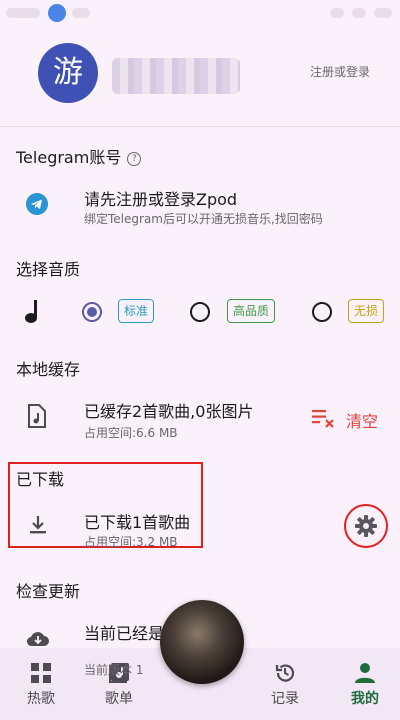  What do you see at coordinates (119, 699) in the screenshot?
I see `nav-label-playlists: 歌单` at bounding box center [119, 699].